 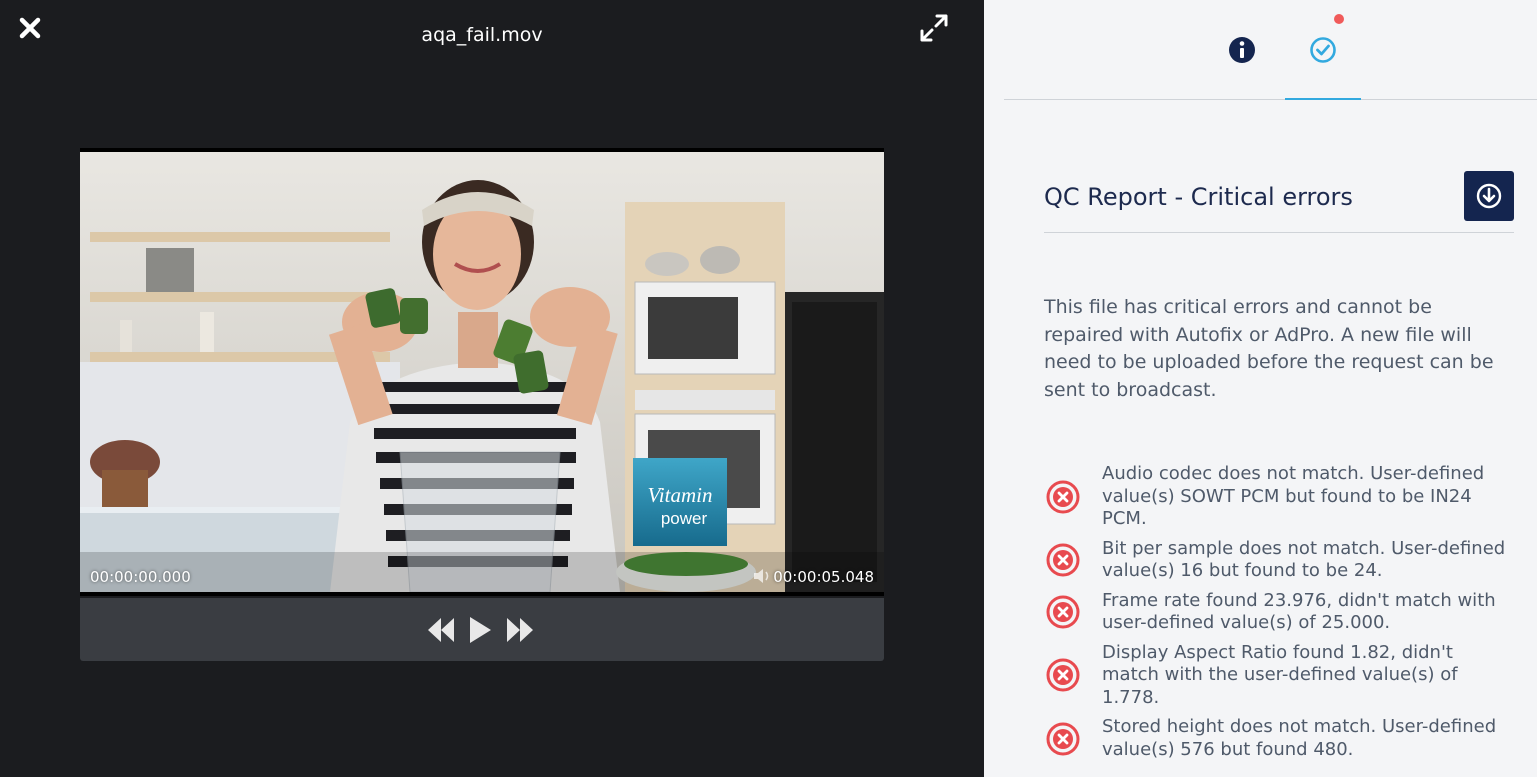 What do you see at coordinates (762, 576) in the screenshot?
I see `volume-icon` at bounding box center [762, 576].